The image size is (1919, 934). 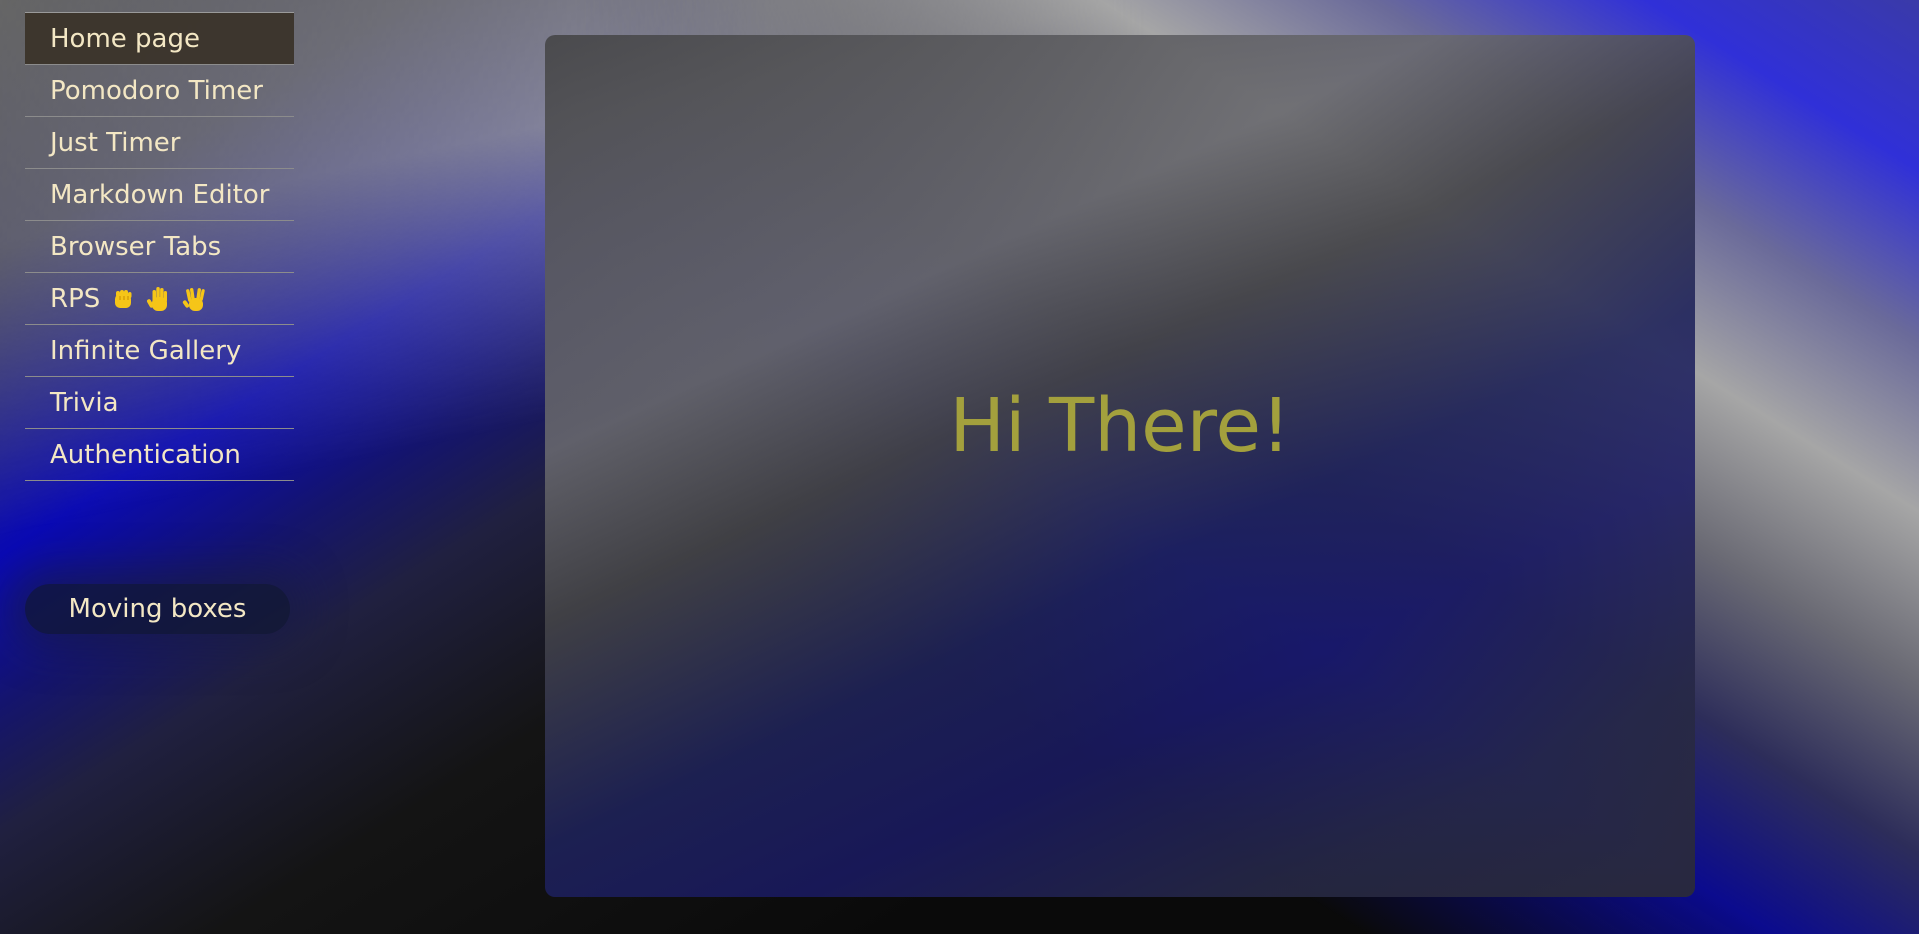 I want to click on sidebar-item-just-timer: Just Timer, so click(x=159, y=143).